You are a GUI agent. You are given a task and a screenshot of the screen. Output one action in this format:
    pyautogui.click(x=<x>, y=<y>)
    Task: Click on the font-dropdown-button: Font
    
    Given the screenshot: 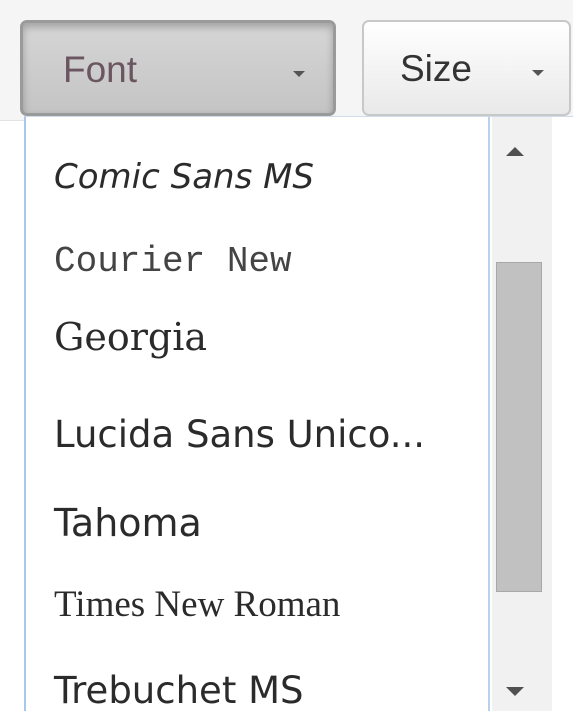 What is the action you would take?
    pyautogui.click(x=178, y=68)
    